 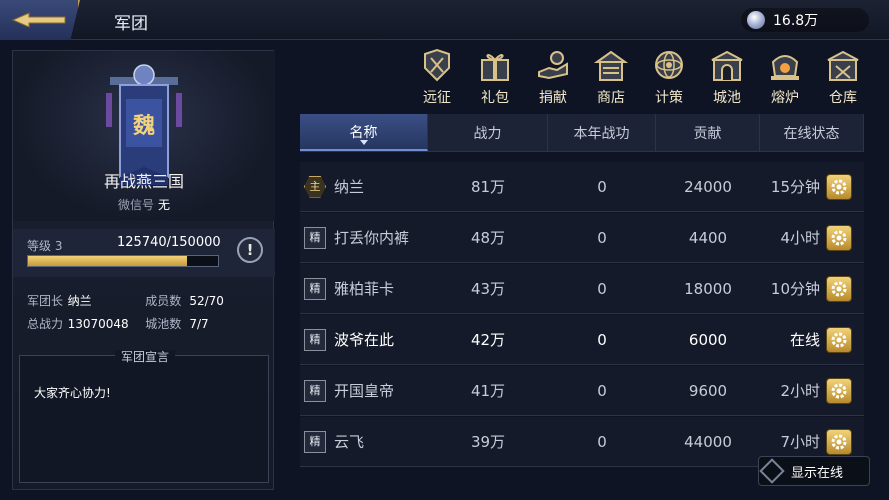 I want to click on tab-strategy: 计策, so click(x=669, y=77).